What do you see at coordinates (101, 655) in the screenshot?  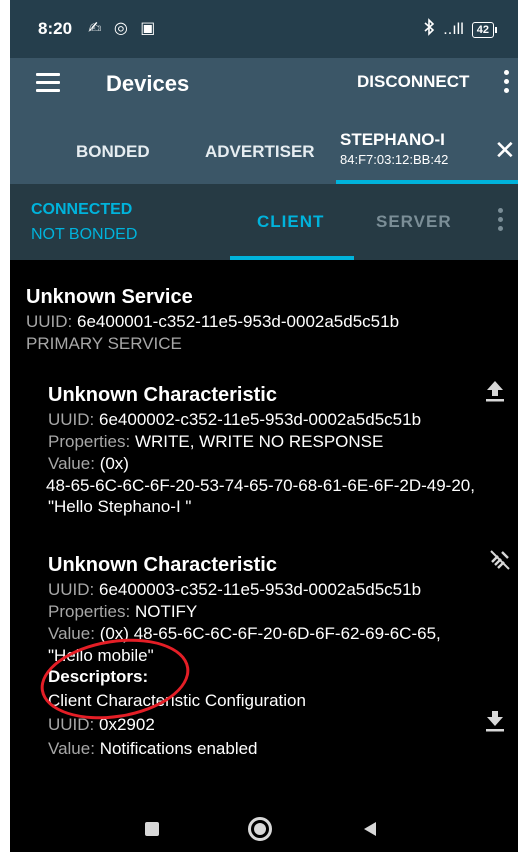 I see `characteristic-value-text: "Hello mobile"` at bounding box center [101, 655].